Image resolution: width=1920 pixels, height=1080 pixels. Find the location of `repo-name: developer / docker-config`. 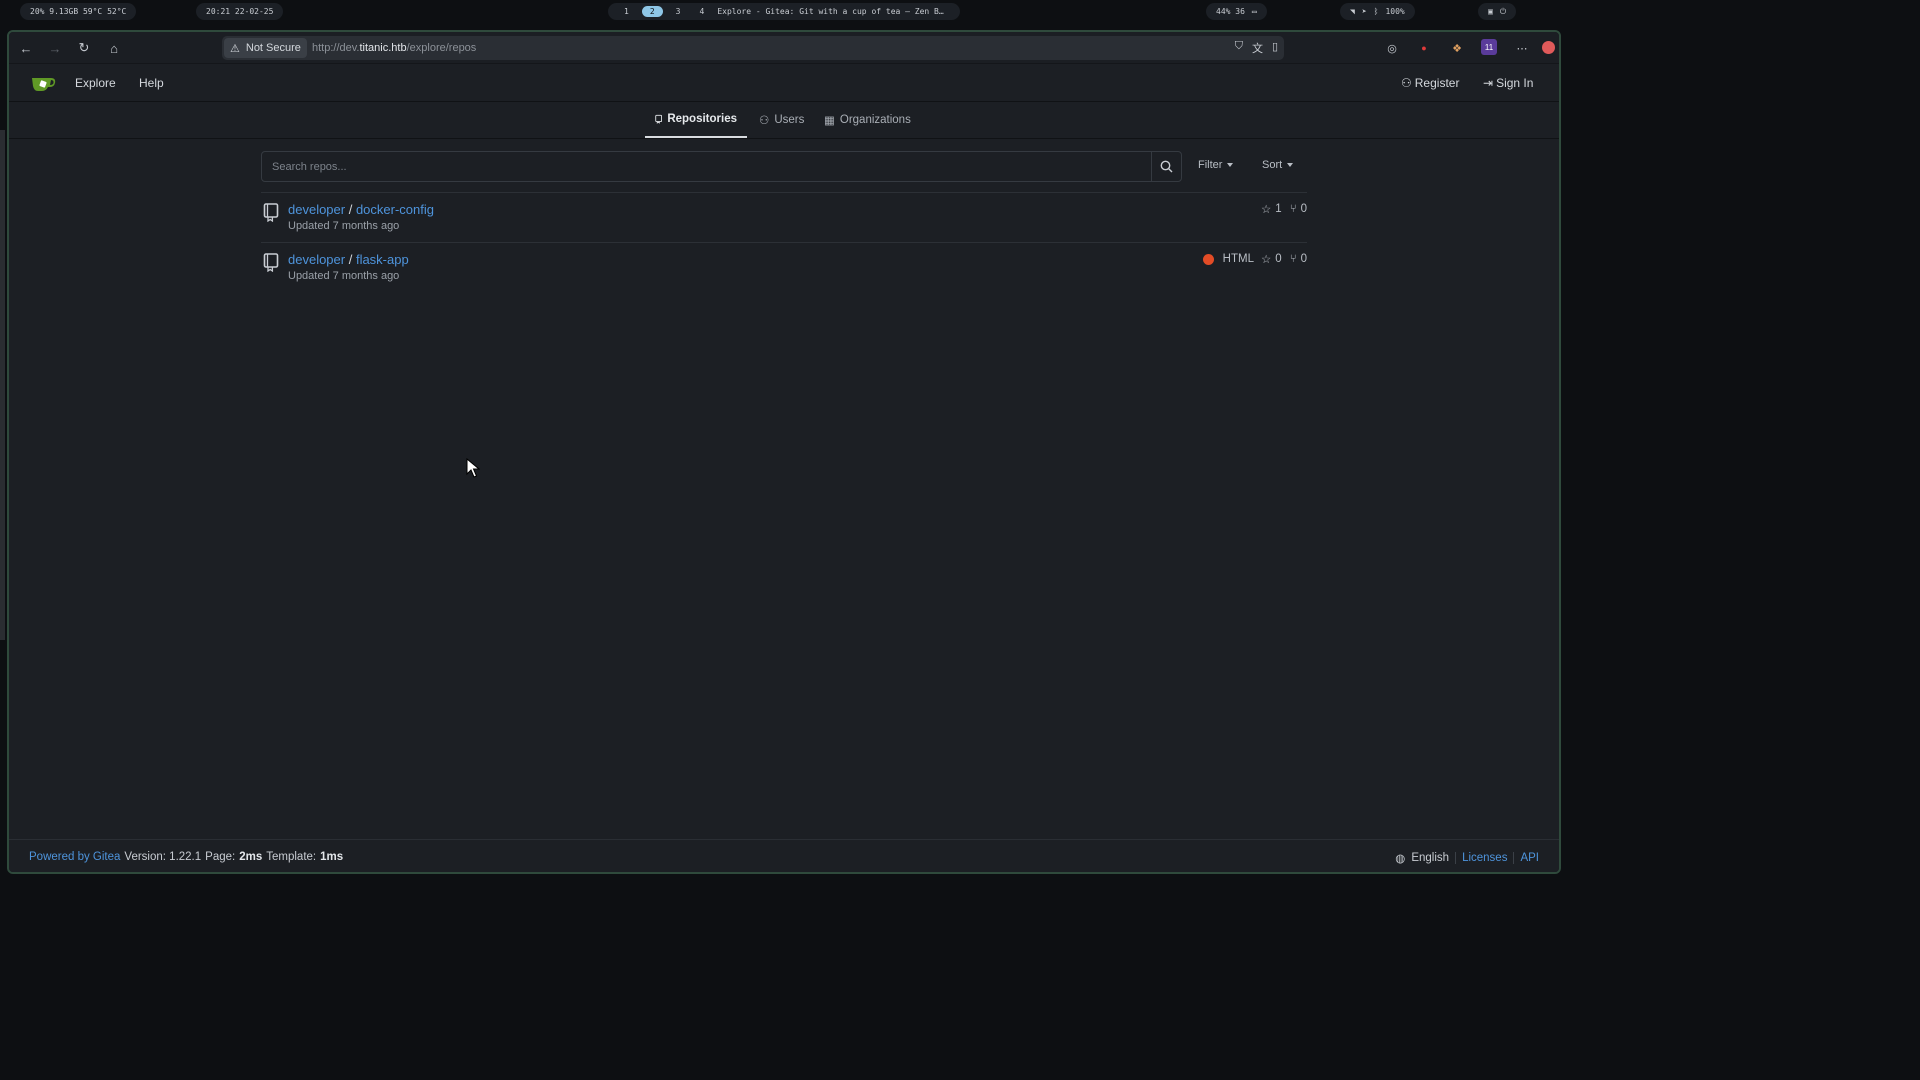

repo-name: developer / docker-config is located at coordinates (361, 209).